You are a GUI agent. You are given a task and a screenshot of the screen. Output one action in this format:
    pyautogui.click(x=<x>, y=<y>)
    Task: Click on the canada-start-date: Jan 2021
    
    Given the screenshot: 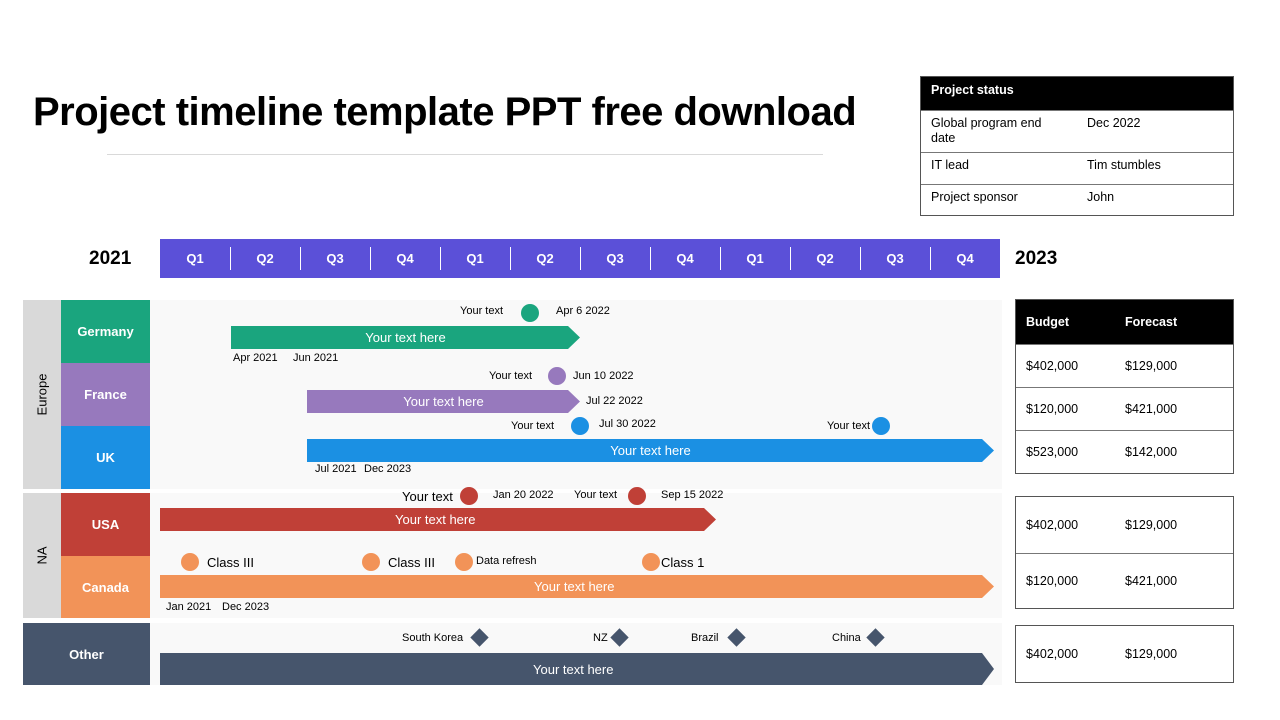 What is the action you would take?
    pyautogui.click(x=189, y=607)
    